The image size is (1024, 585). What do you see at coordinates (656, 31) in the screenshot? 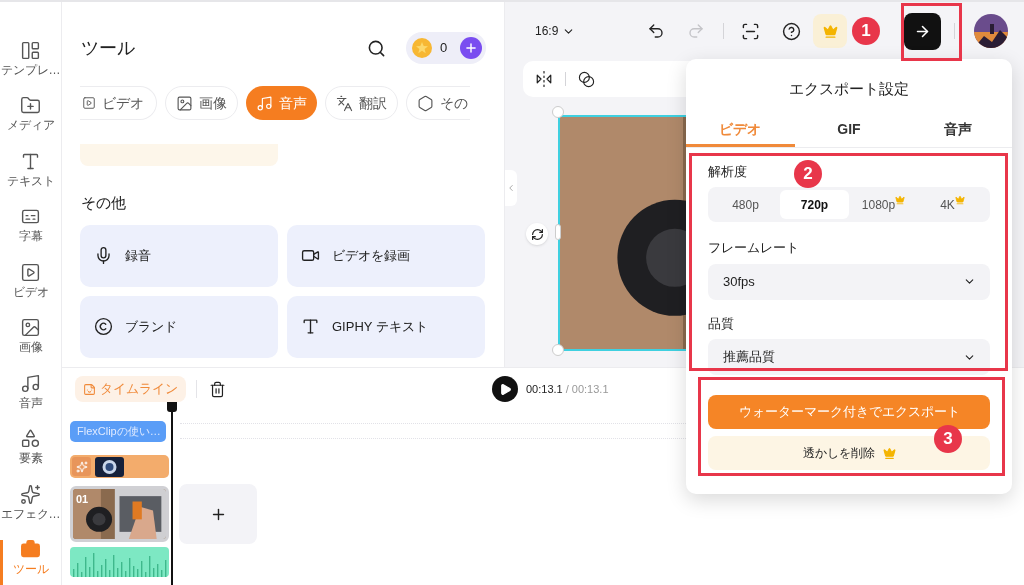
I see `undo-icon` at bounding box center [656, 31].